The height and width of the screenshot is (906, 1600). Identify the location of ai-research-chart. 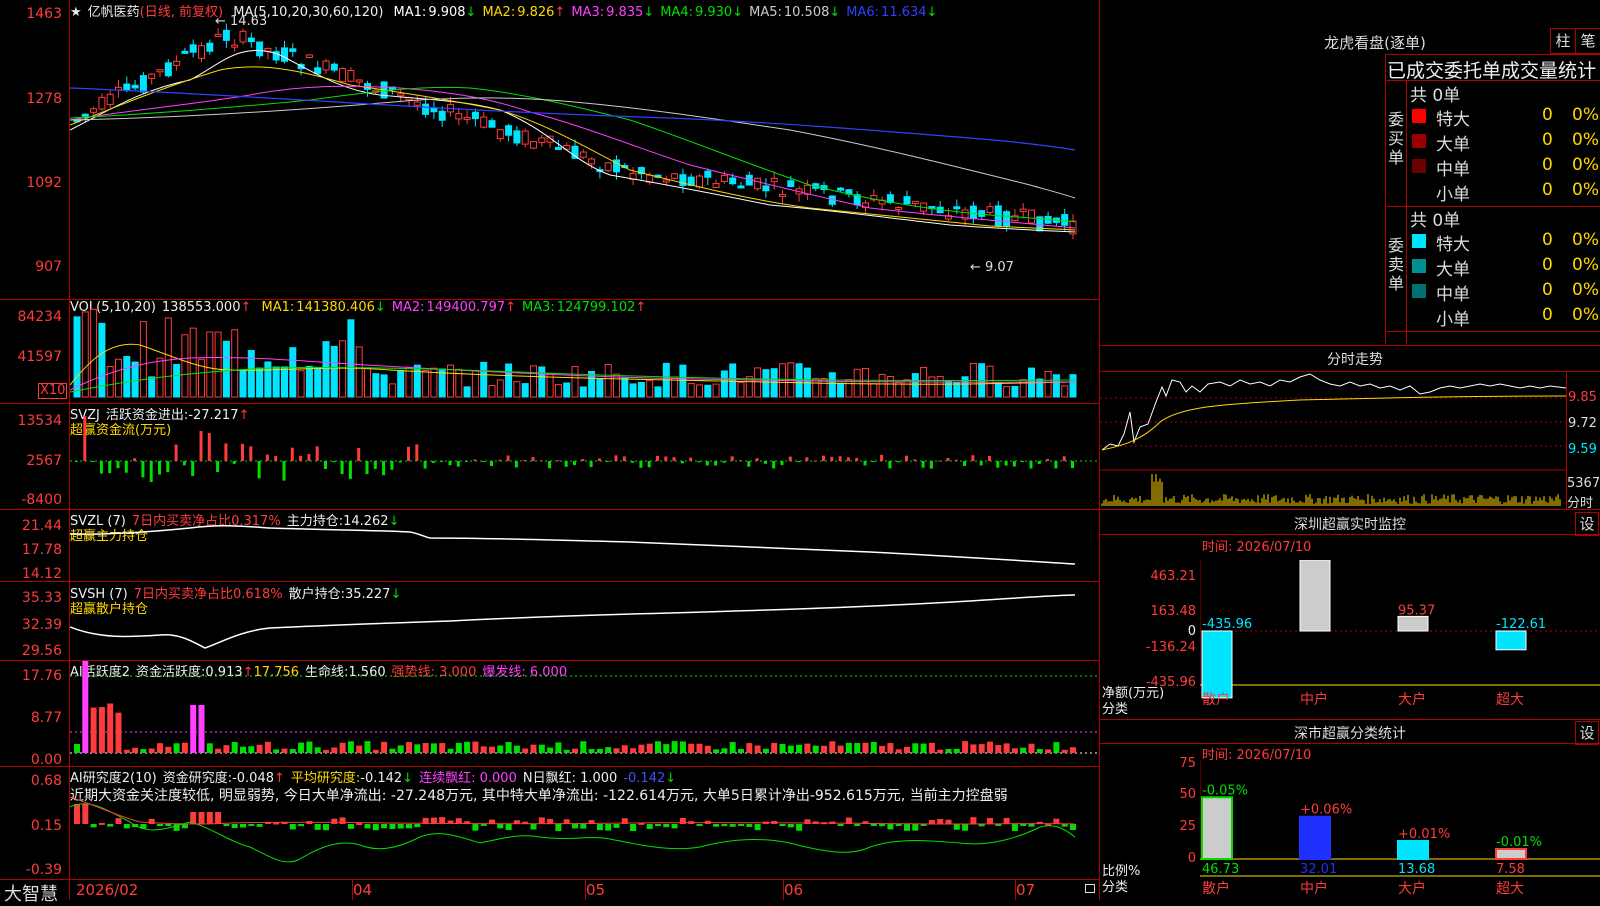
(584, 823).